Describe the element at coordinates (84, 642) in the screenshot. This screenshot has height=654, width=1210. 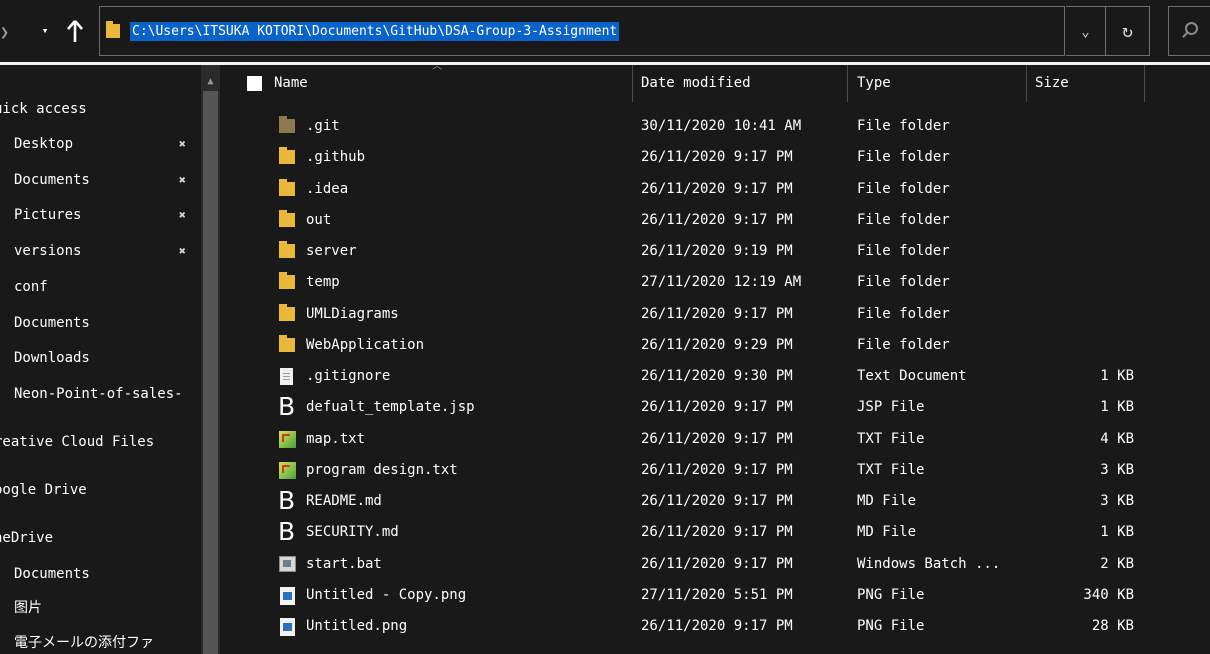
I see `nav-item: 電子メールの添付ファ` at that location.